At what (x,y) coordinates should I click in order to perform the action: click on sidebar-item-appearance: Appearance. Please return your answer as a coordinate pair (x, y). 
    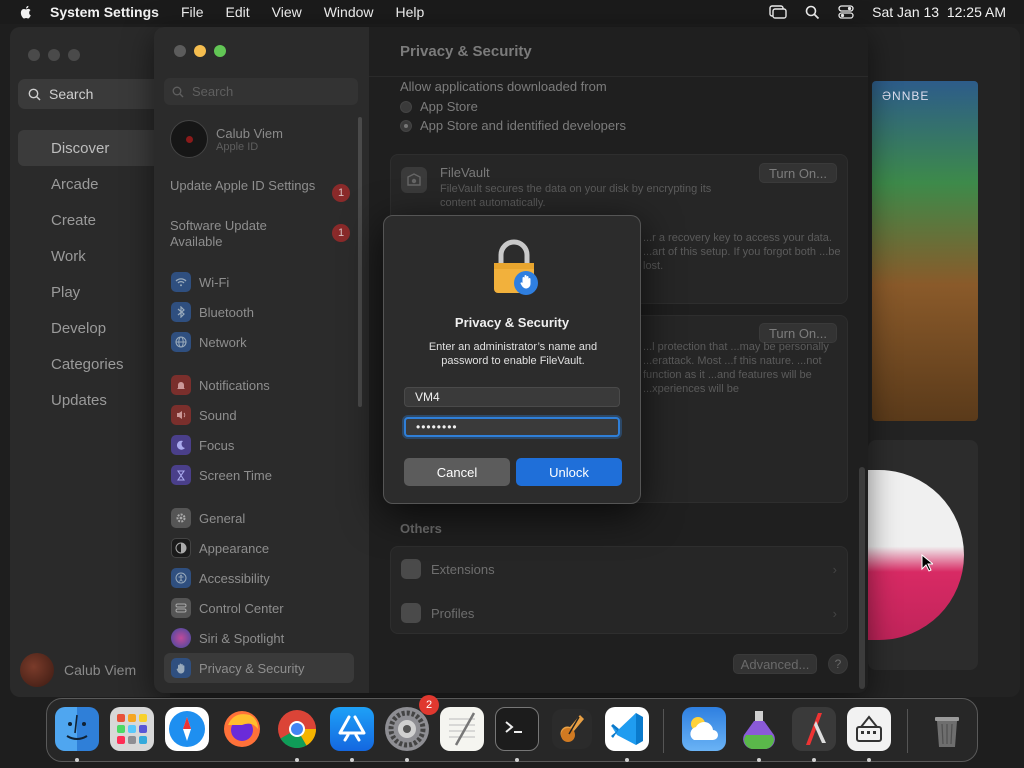
    Looking at the image, I should click on (259, 548).